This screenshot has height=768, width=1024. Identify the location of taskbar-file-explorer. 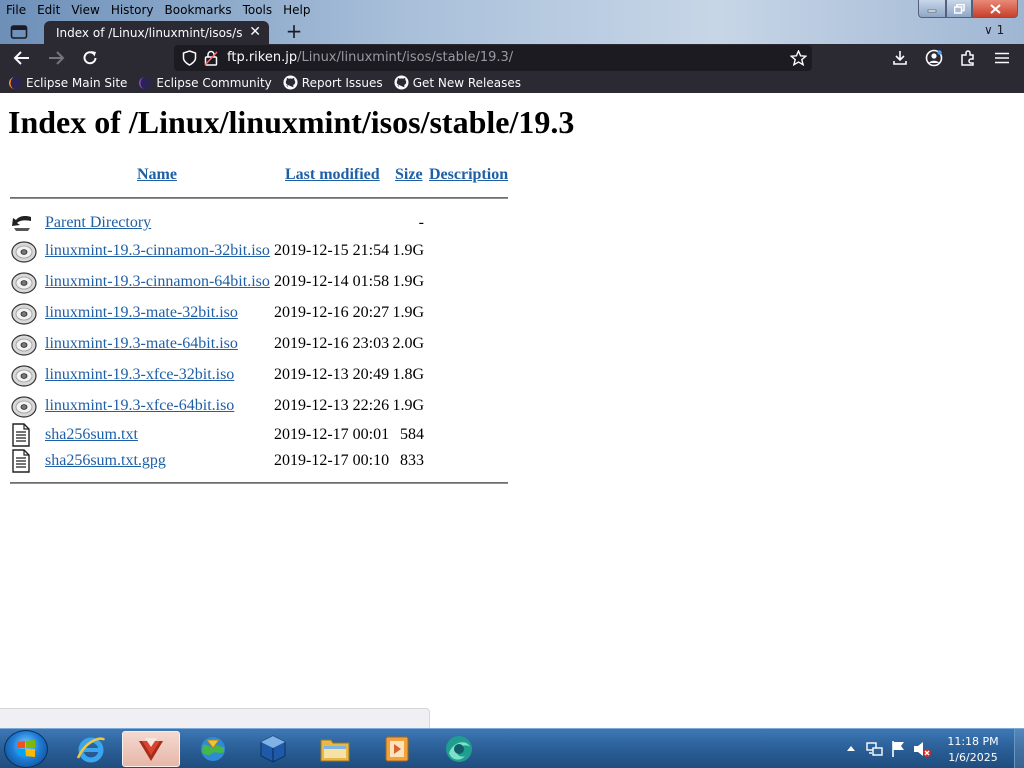
(335, 749).